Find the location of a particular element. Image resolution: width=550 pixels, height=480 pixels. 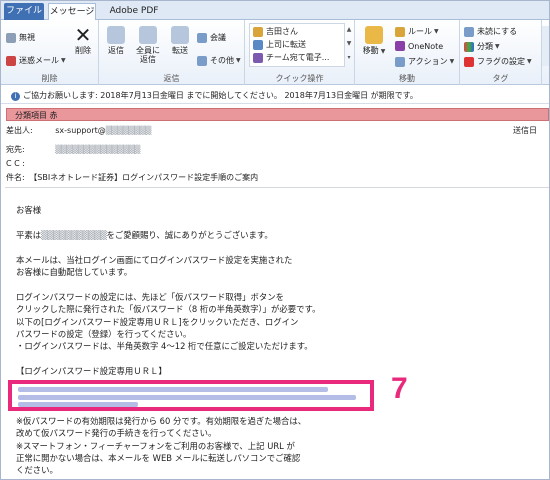

delete-group: 無視 迷惑メール ▼ ✕ 削除 削除 is located at coordinates (50, 52).